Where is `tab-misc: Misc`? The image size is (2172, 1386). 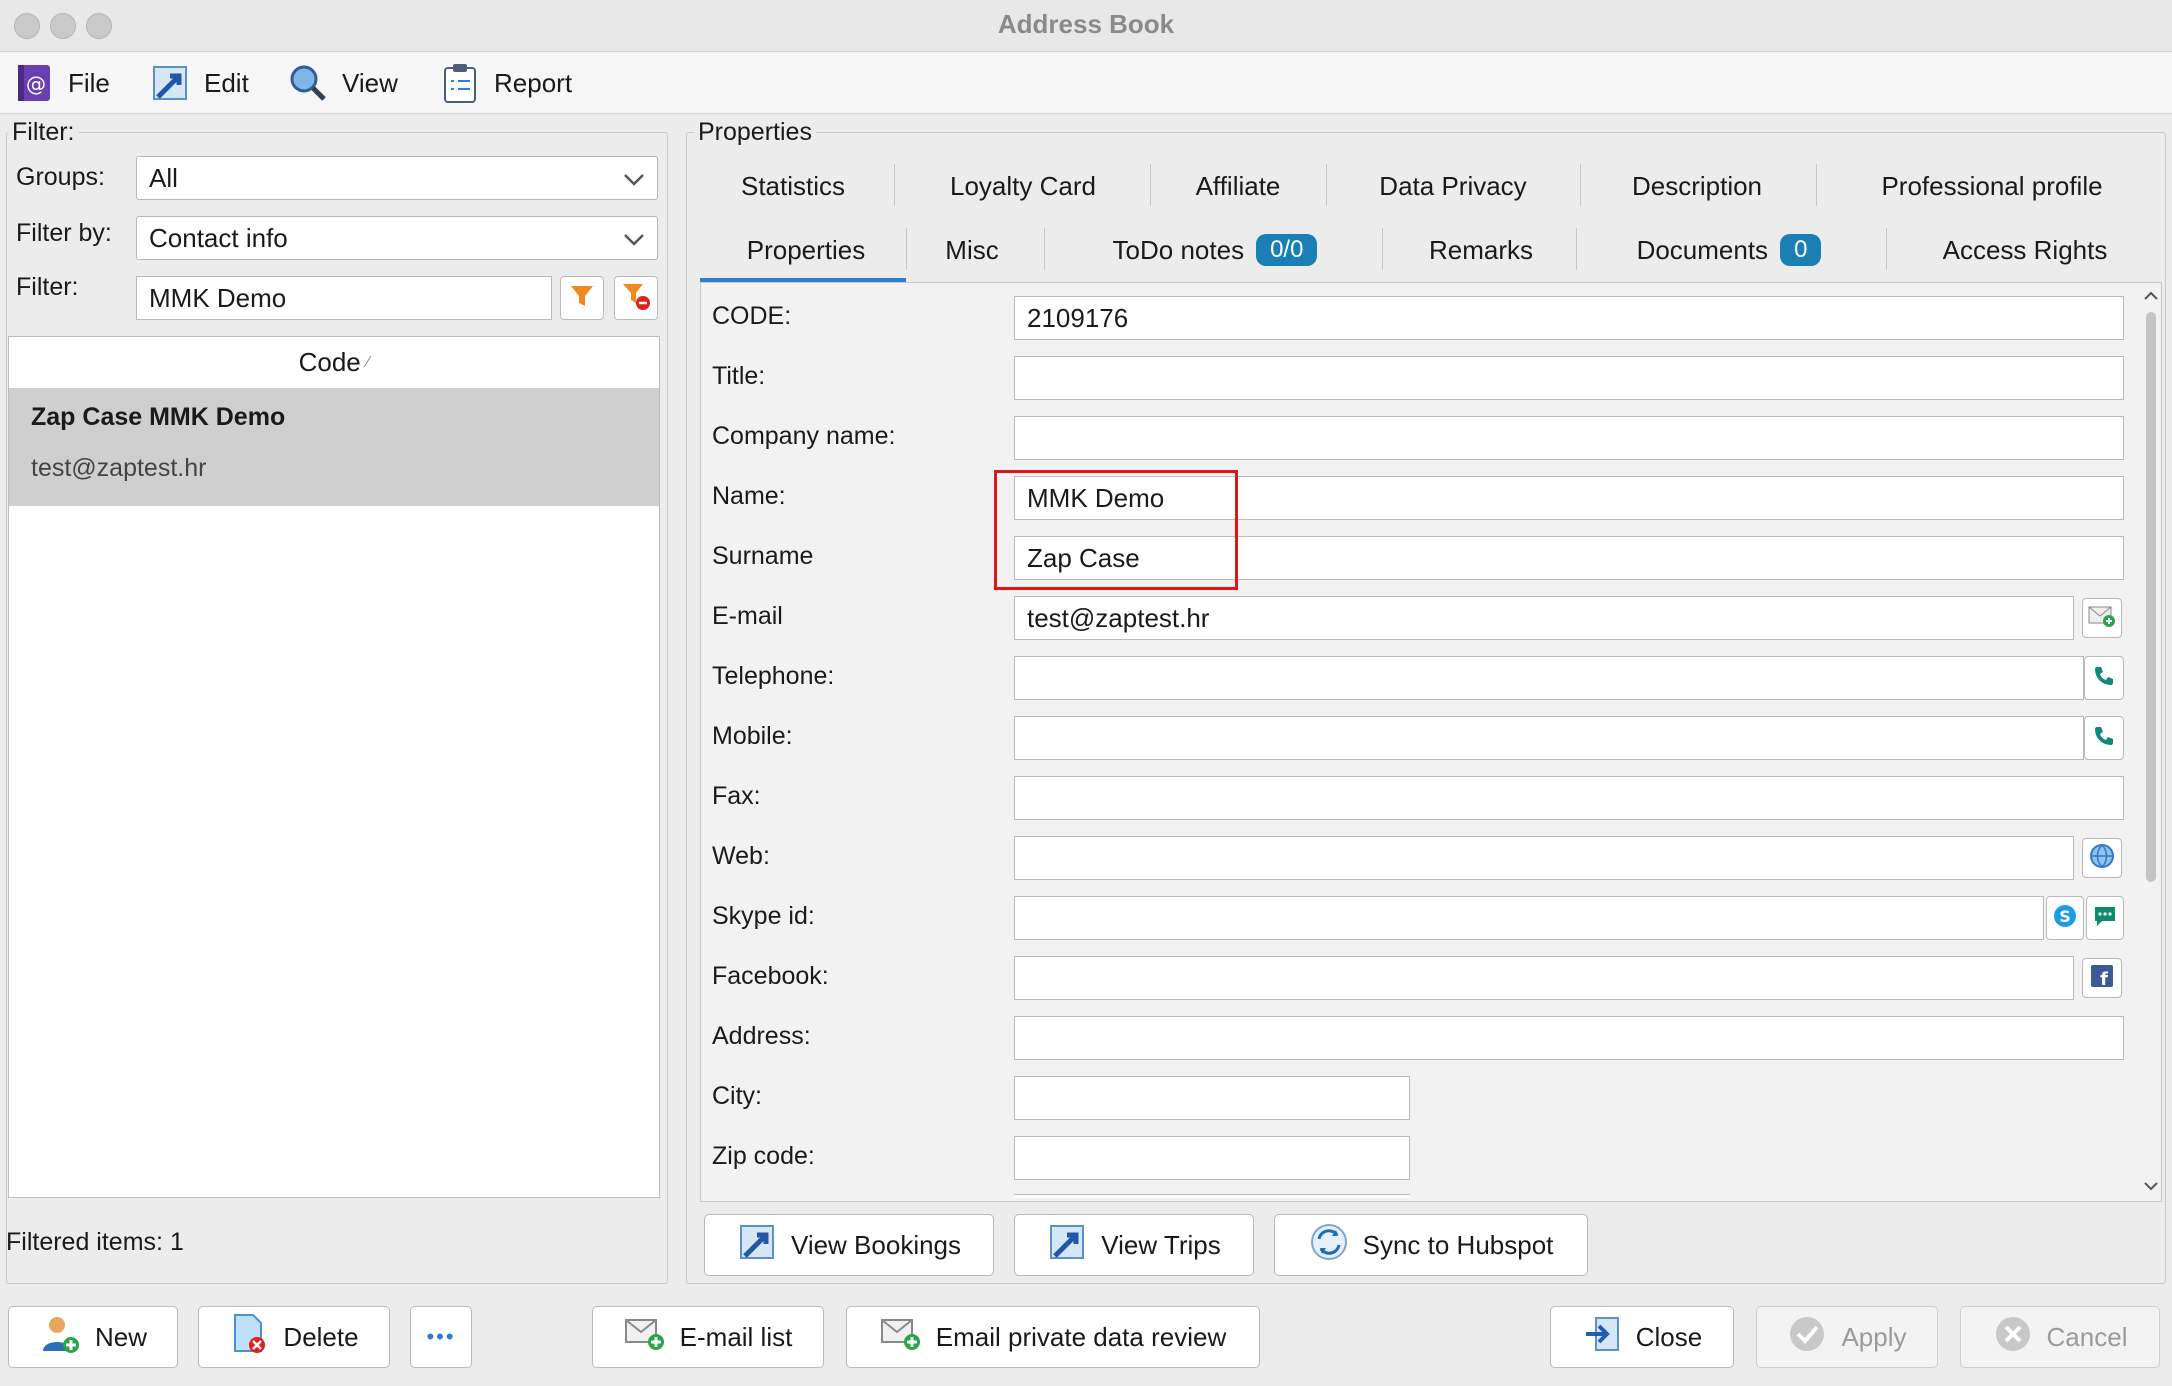 tab-misc: Misc is located at coordinates (972, 250).